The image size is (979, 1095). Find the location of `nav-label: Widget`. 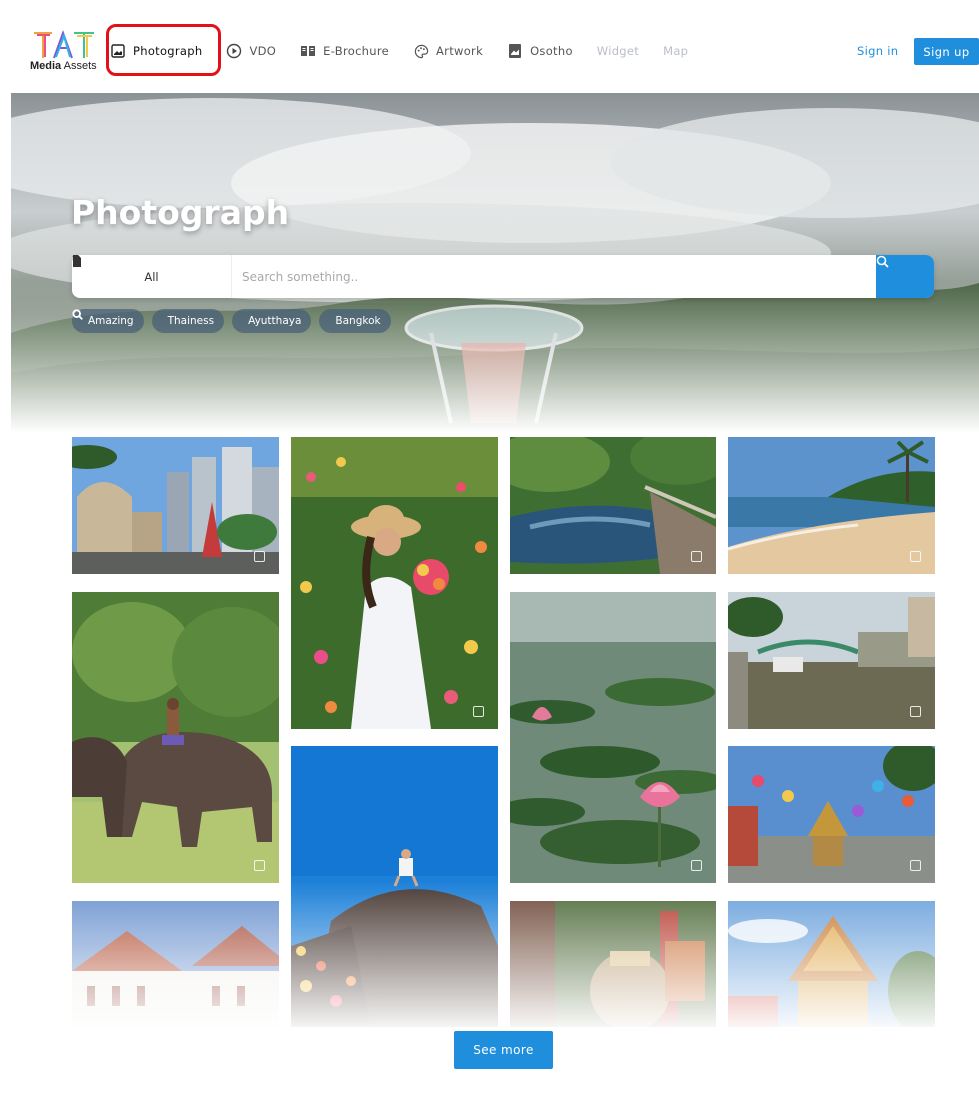

nav-label: Widget is located at coordinates (618, 51).